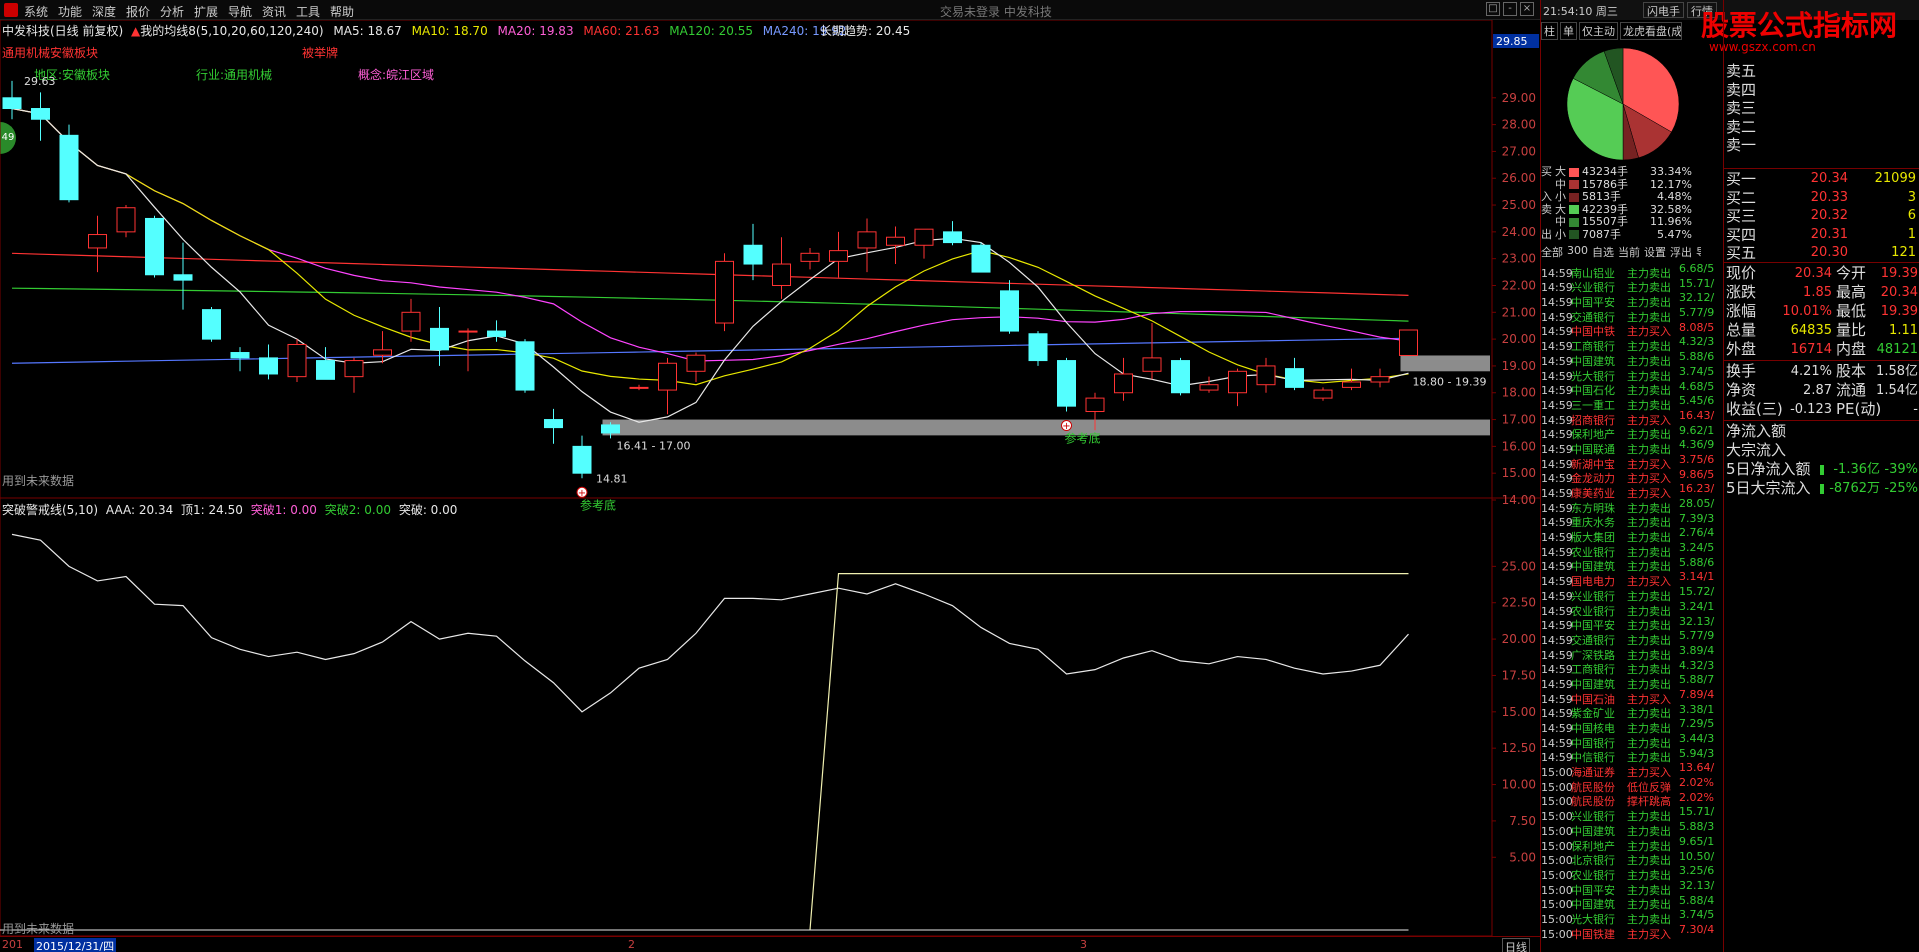  I want to click on menu-item: 功能, so click(75, 11).